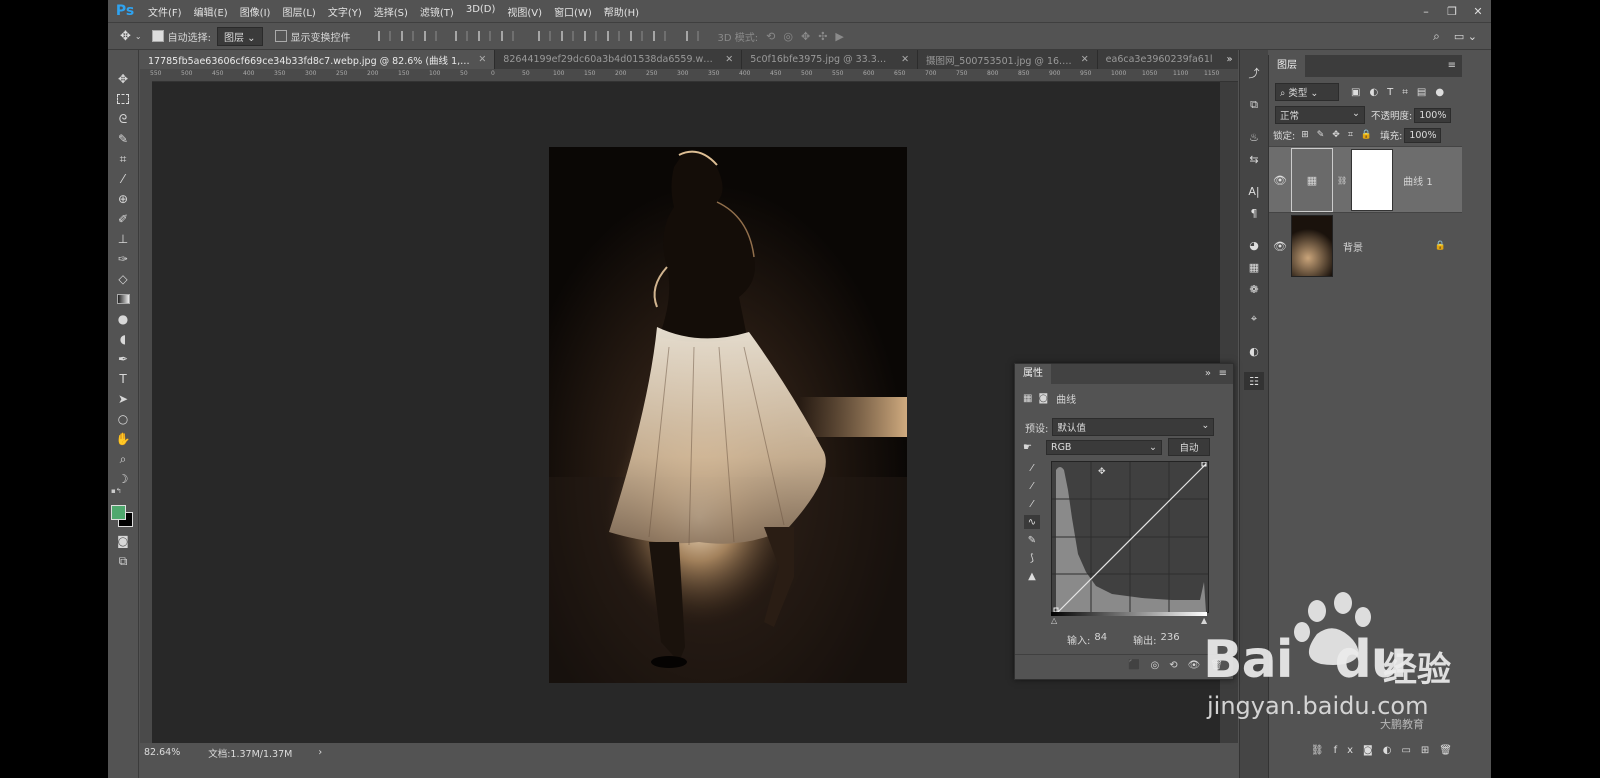 The width and height of the screenshot is (1600, 778). What do you see at coordinates (567, 36) in the screenshot?
I see `distribute-vcenter-icon` at bounding box center [567, 36].